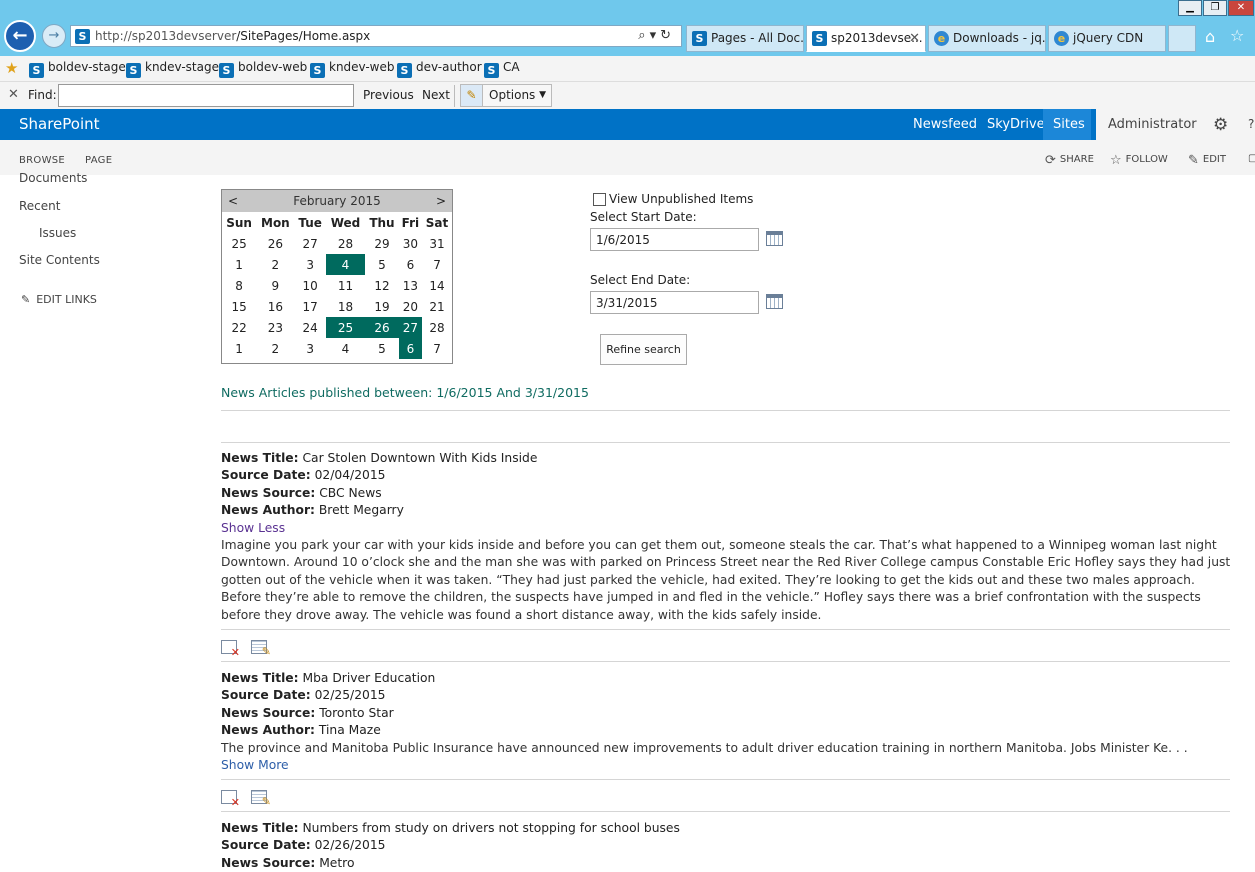  What do you see at coordinates (1210, 36) in the screenshot?
I see `home-icon: ⌂` at bounding box center [1210, 36].